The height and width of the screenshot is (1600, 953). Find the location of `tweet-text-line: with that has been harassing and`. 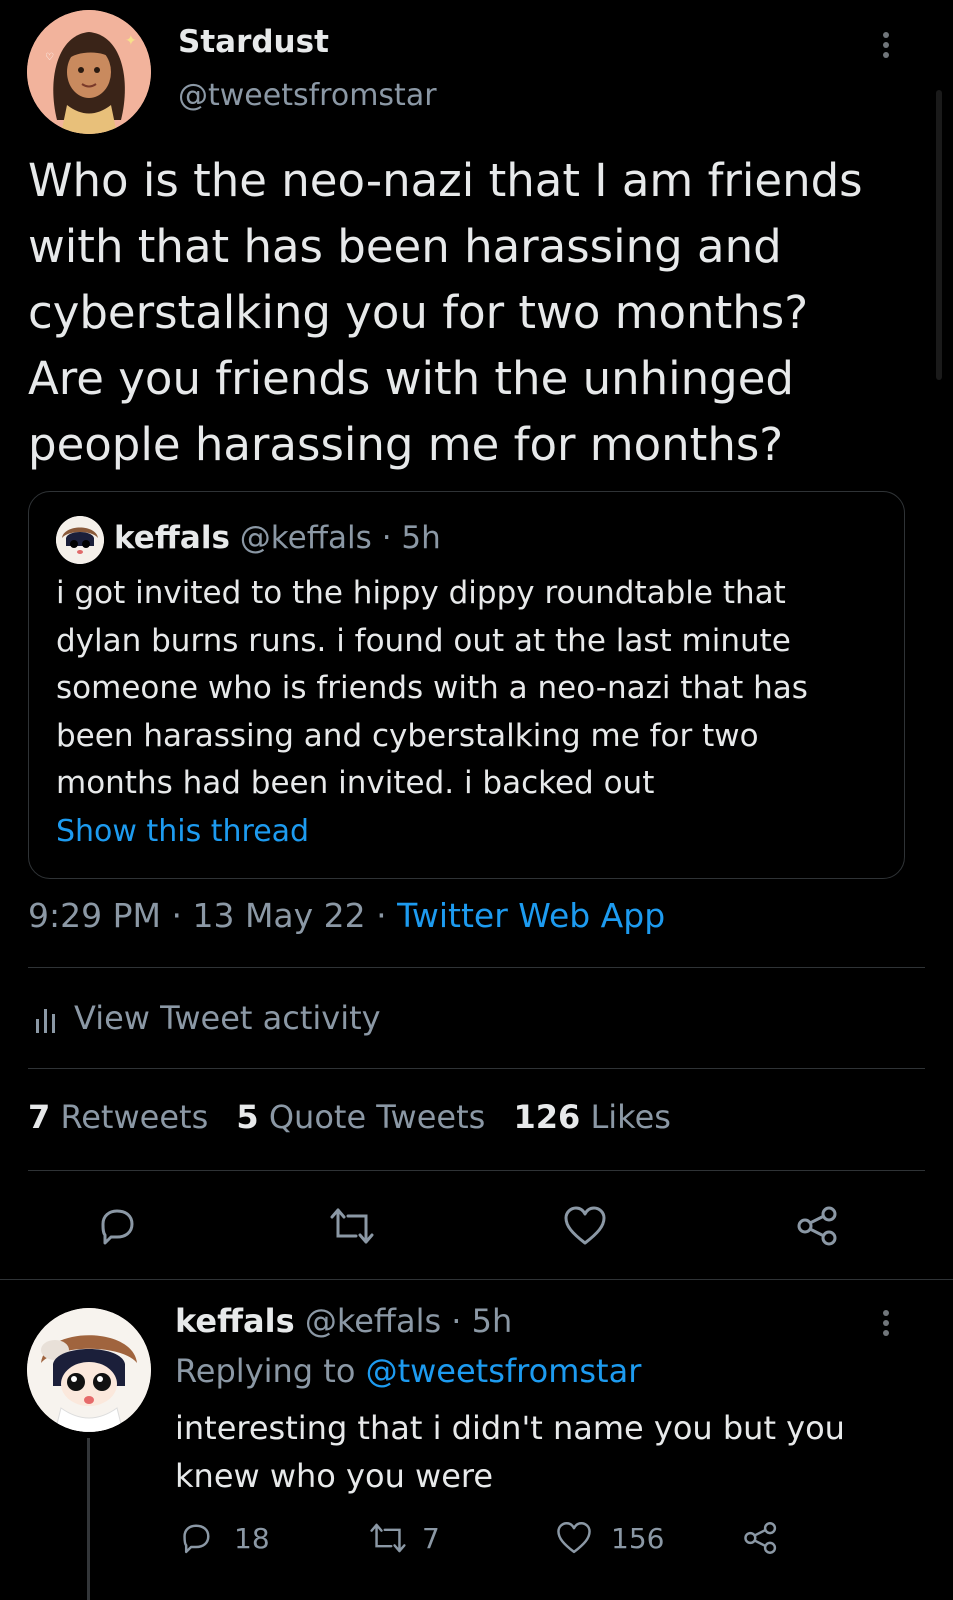

tweet-text-line: with that has been harassing and is located at coordinates (405, 246).